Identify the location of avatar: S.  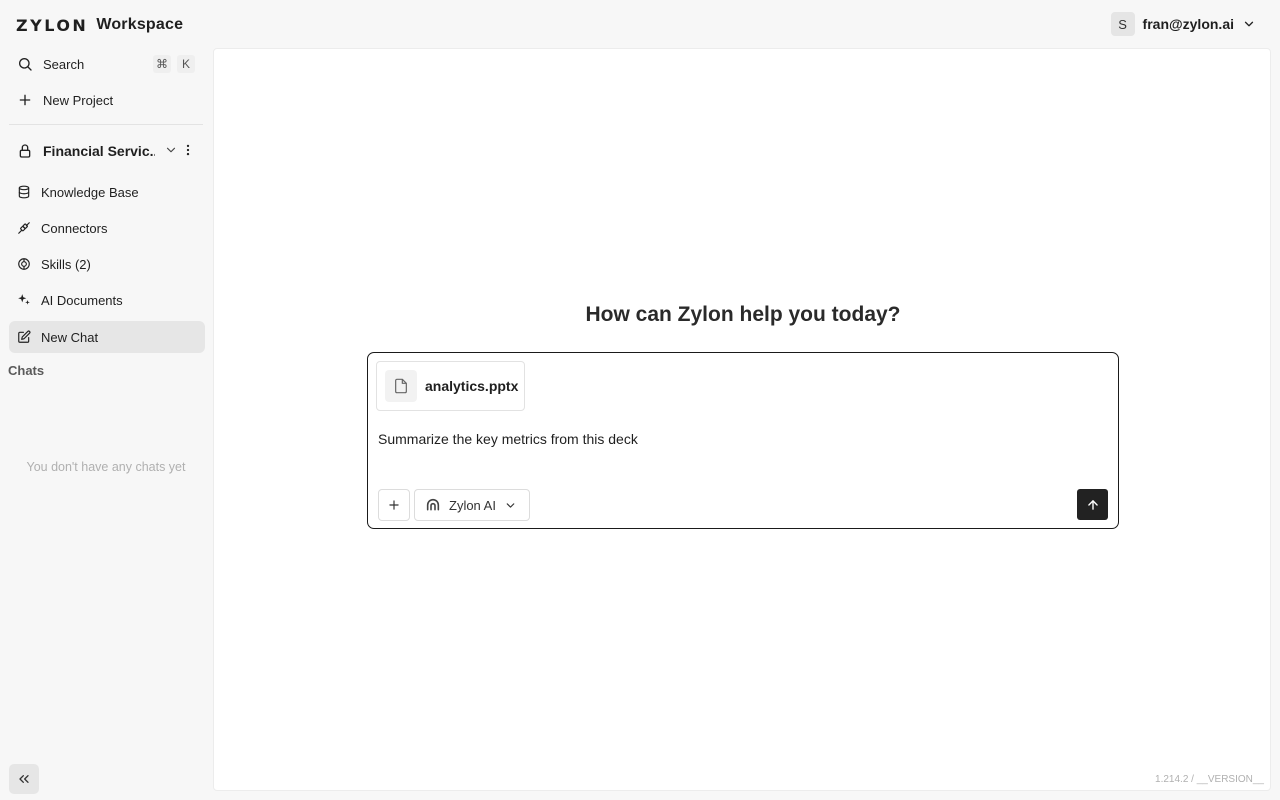
(1122, 24).